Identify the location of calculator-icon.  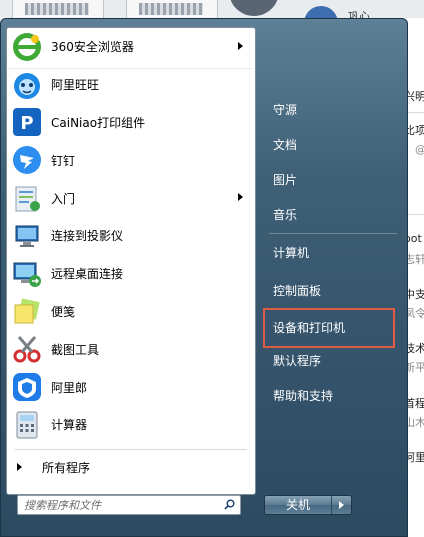
(27, 425).